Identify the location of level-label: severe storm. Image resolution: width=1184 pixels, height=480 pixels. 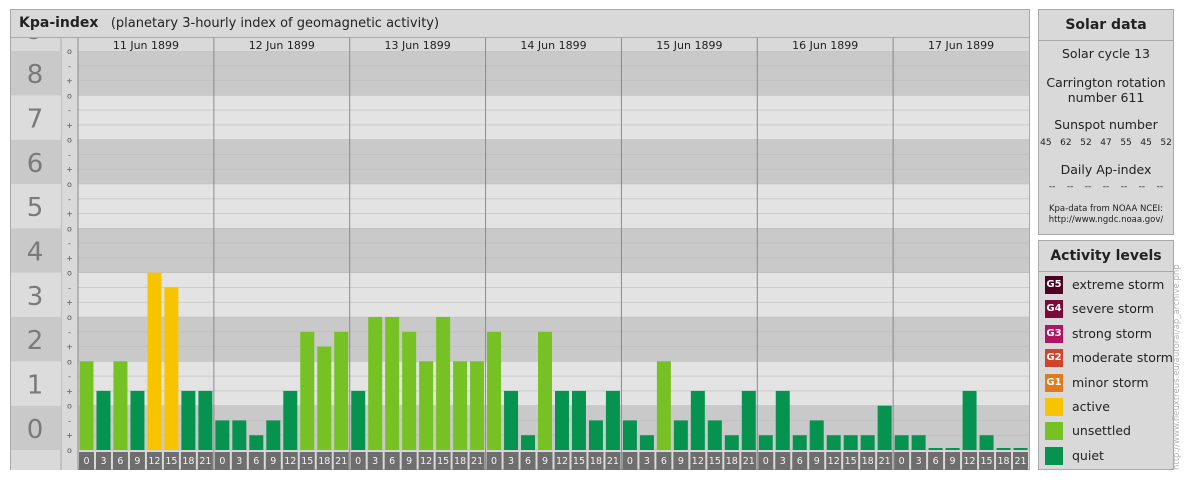
(1113, 308).